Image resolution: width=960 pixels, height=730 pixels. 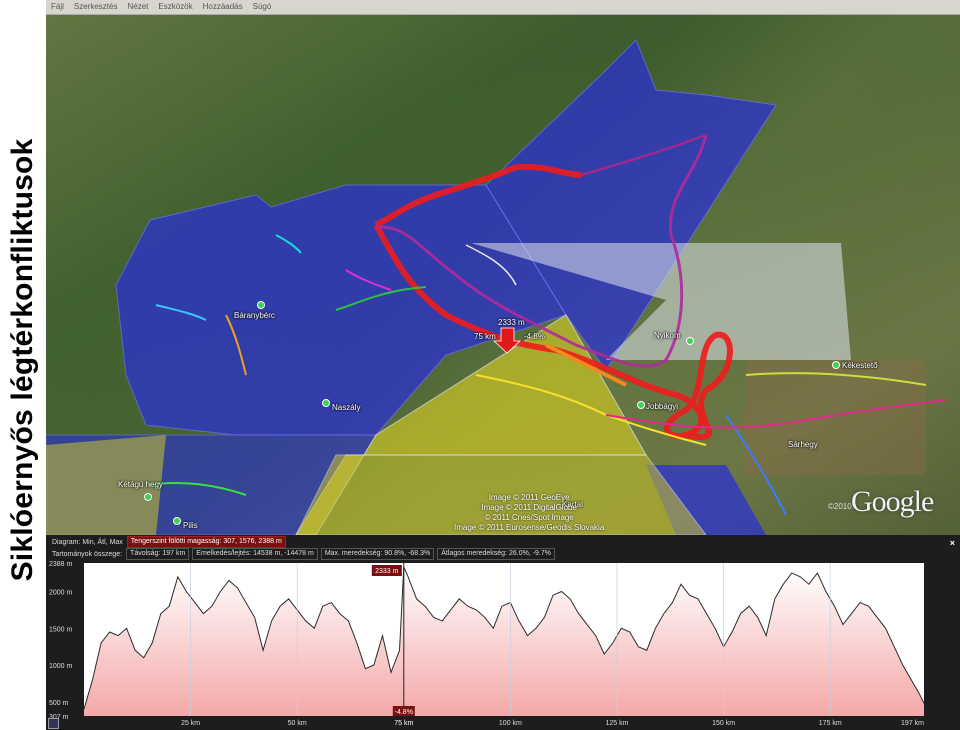 I want to click on menu-tools: Eszközök, so click(x=175, y=7).